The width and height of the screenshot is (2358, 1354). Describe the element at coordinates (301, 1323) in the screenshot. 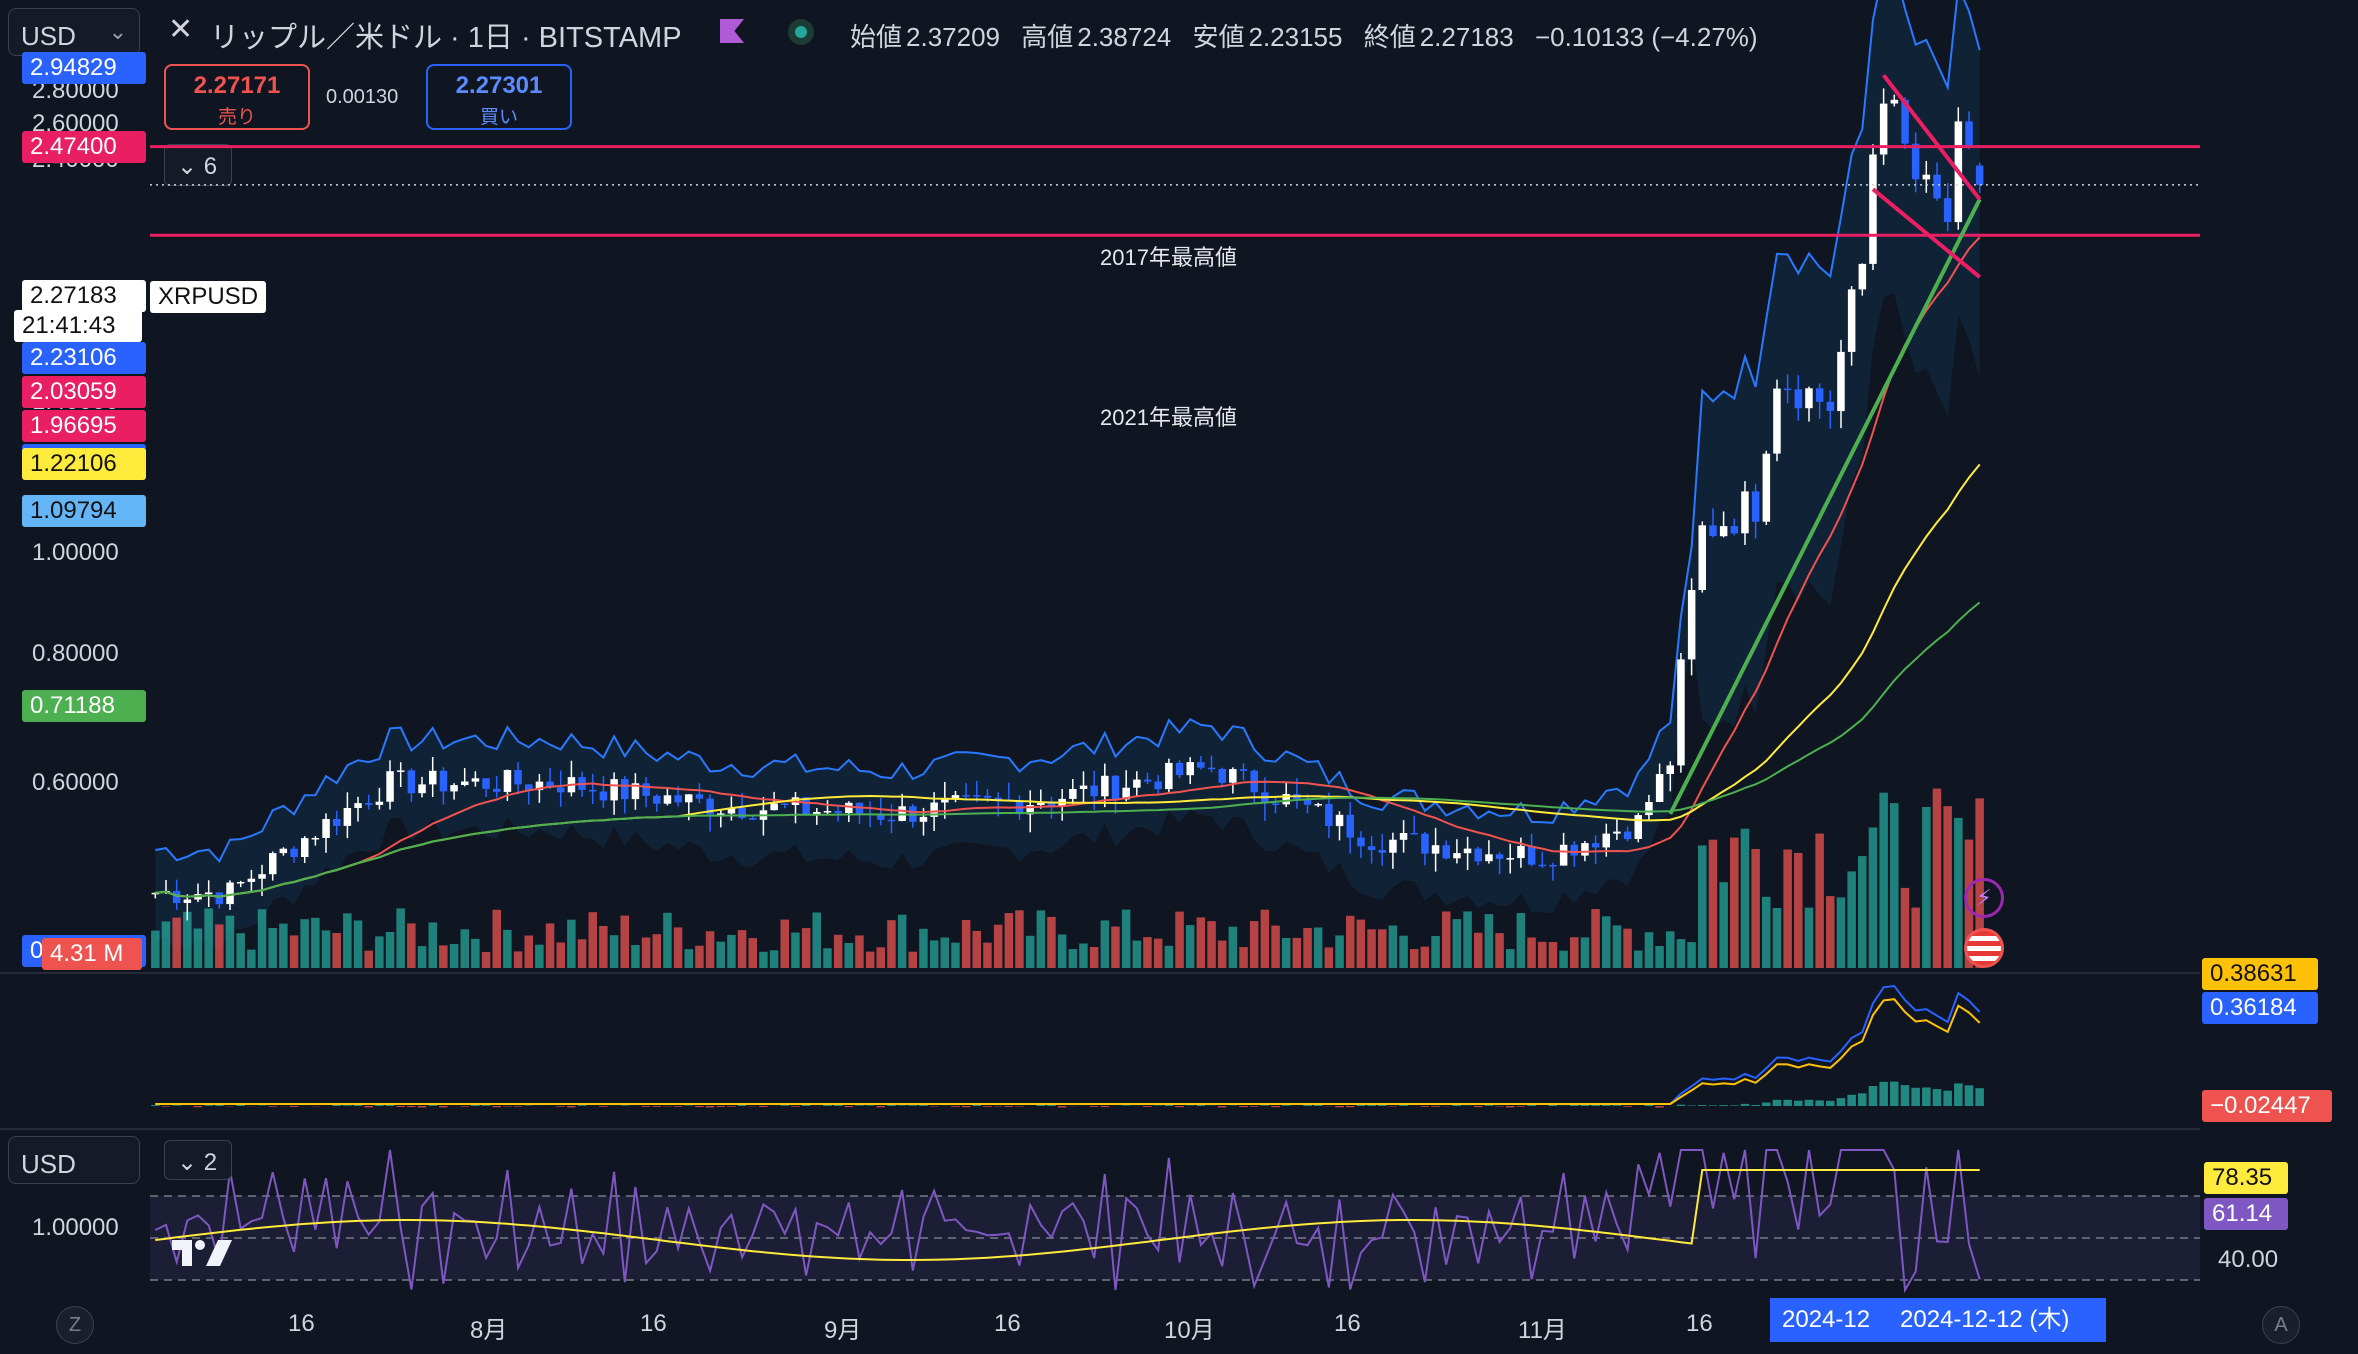

I see `time-axis-label: 16` at that location.